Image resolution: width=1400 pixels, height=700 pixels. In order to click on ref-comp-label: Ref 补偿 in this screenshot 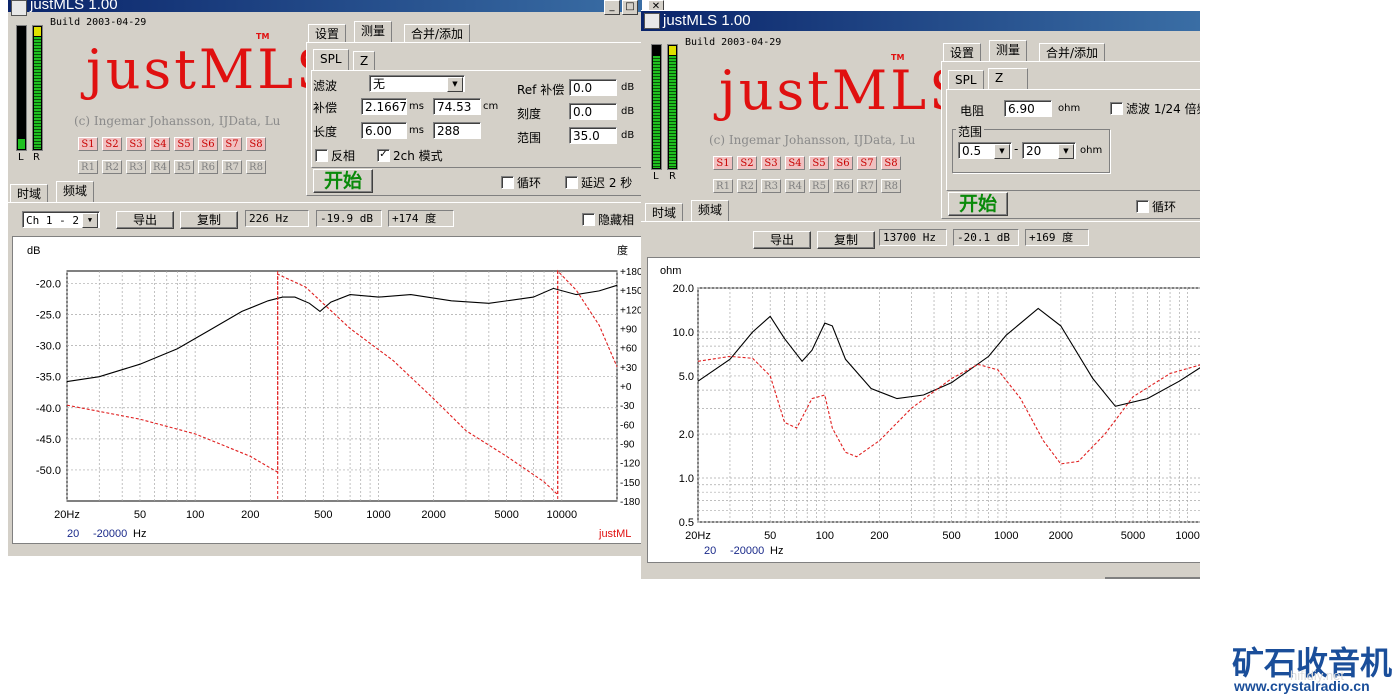, I will do `click(541, 90)`.